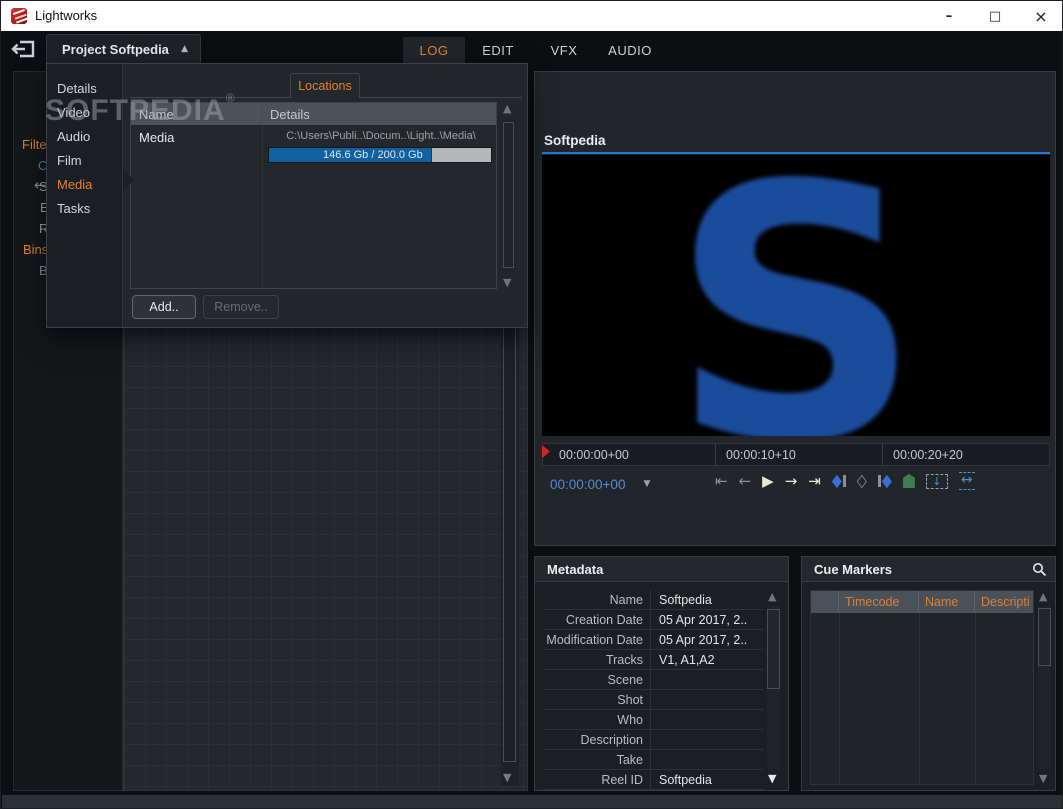  Describe the element at coordinates (653, 760) in the screenshot. I see `metadata-row: Take` at that location.